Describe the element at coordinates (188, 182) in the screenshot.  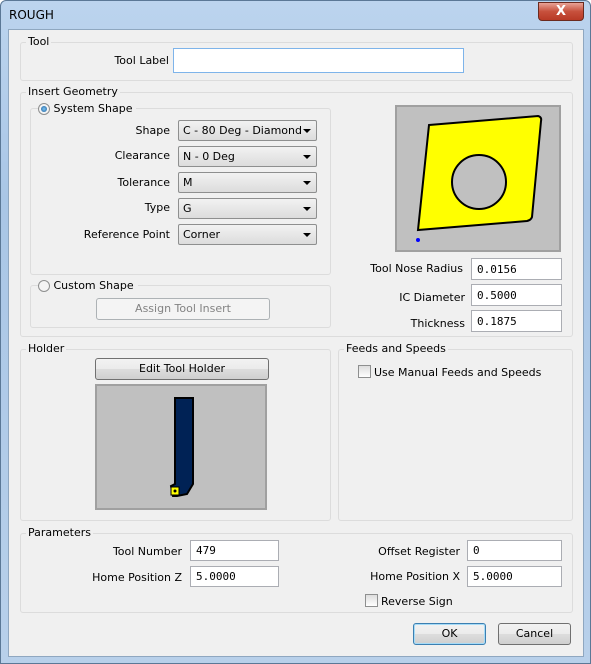
I see `tolerance-value: M` at that location.